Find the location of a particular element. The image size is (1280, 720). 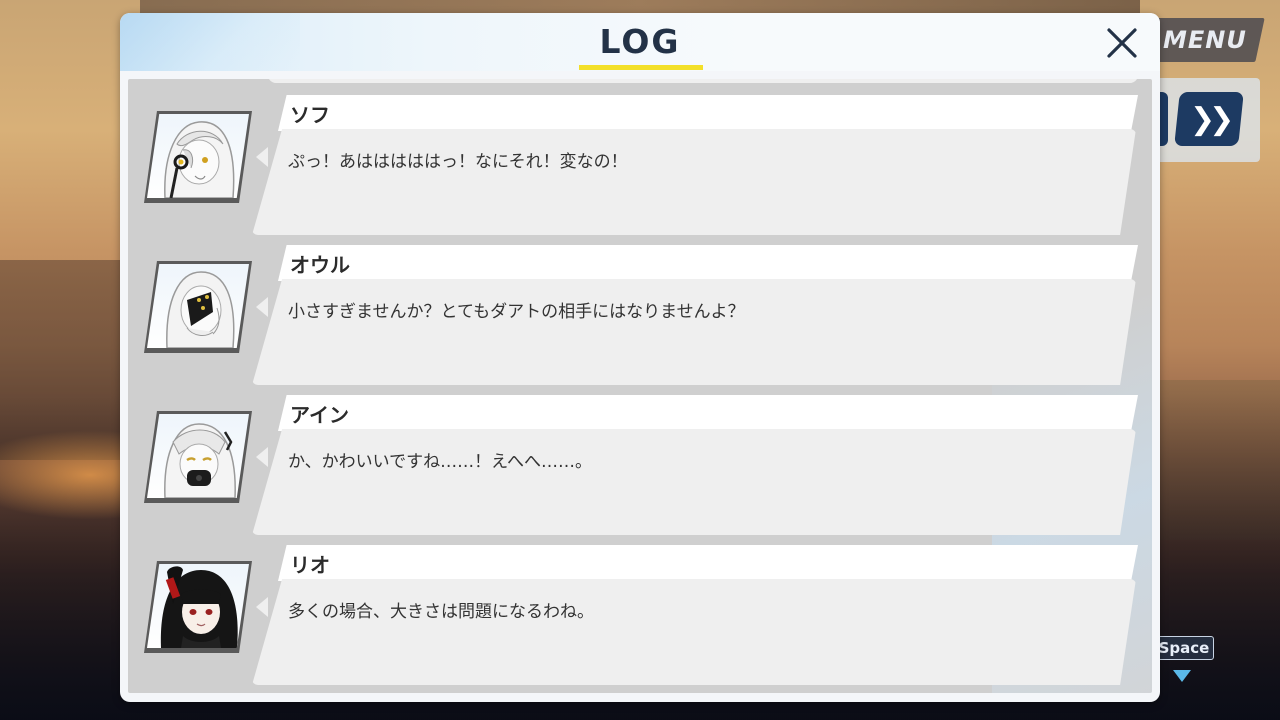

dialogue-text: ぷっ！あはははははっ！なにそれ！変なの！ is located at coordinates (458, 162).